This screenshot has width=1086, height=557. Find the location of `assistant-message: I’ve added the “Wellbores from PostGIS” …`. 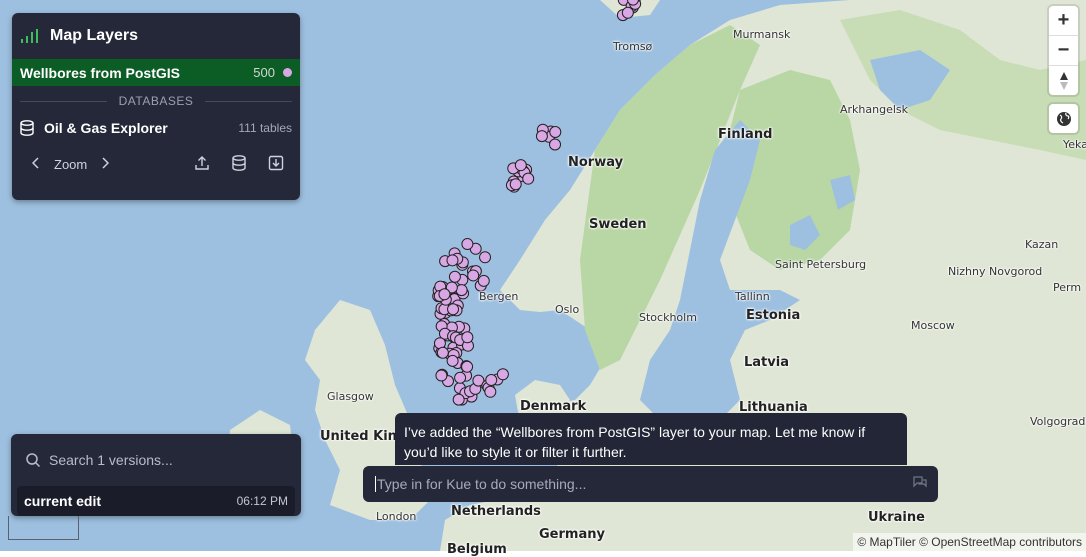

assistant-message: I’ve added the “Wellbores from PostGIS” … is located at coordinates (651, 439).